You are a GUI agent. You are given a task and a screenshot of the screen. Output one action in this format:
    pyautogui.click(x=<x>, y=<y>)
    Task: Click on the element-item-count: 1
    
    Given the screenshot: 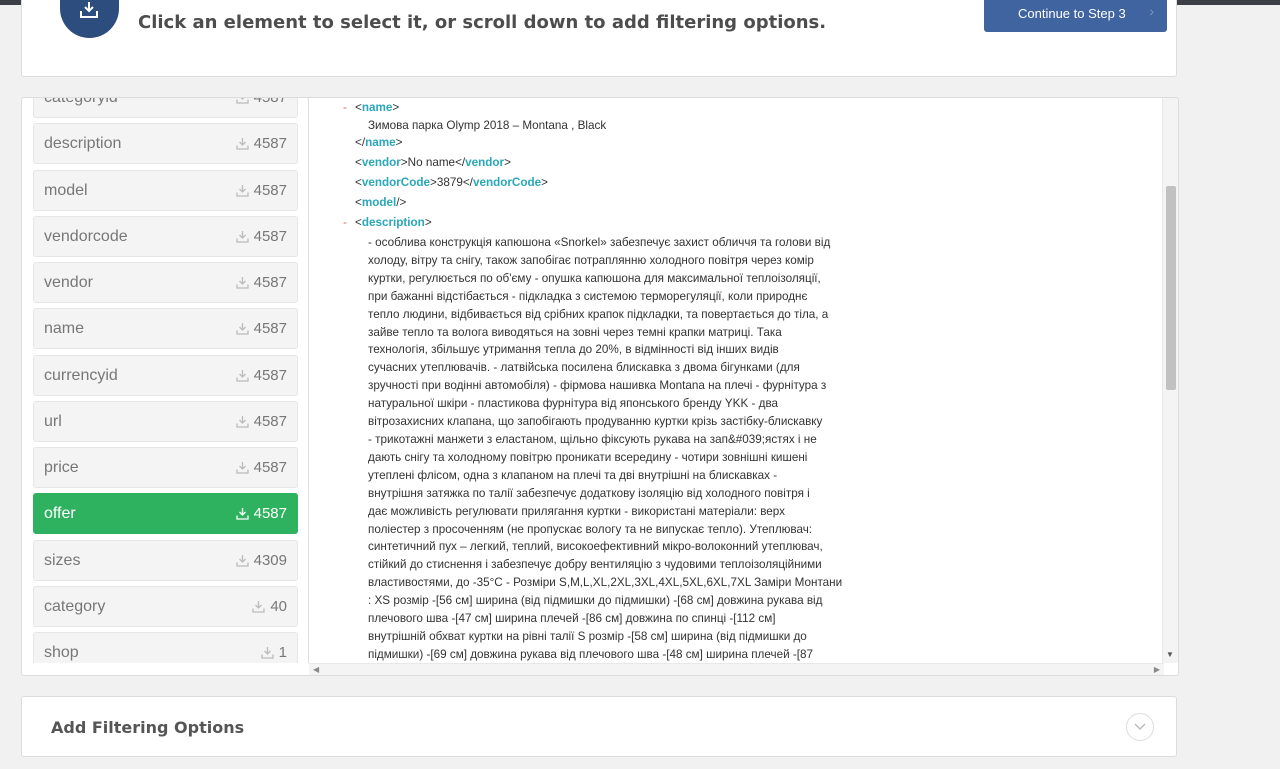 What is the action you would take?
    pyautogui.click(x=274, y=652)
    